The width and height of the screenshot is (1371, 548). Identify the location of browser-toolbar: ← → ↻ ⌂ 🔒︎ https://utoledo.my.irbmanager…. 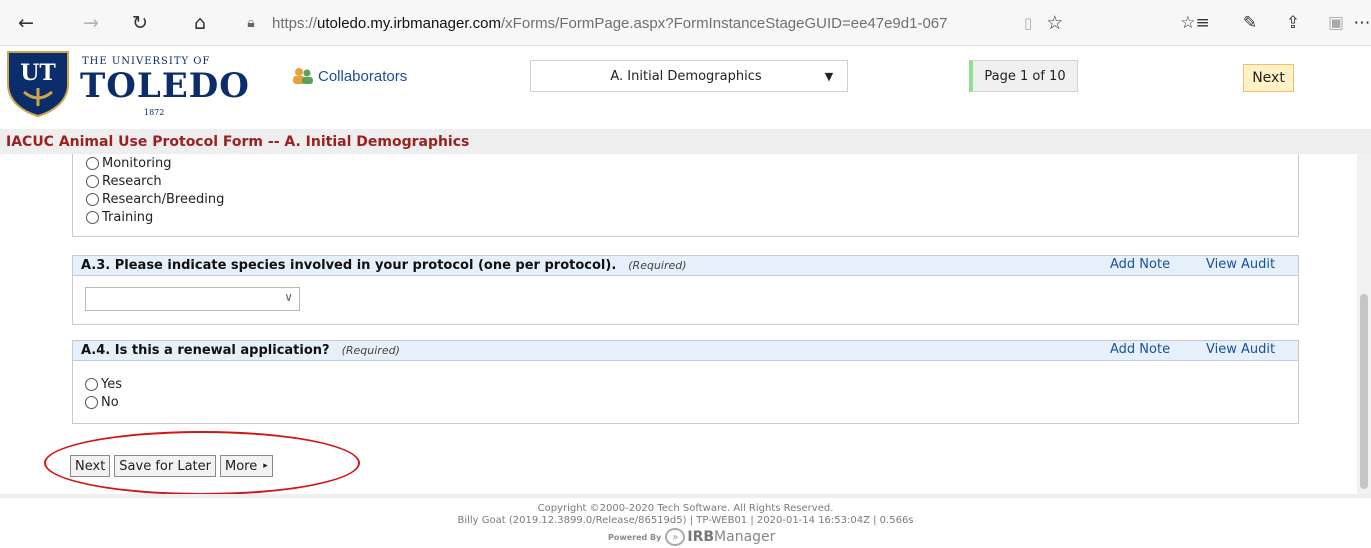
(685, 23).